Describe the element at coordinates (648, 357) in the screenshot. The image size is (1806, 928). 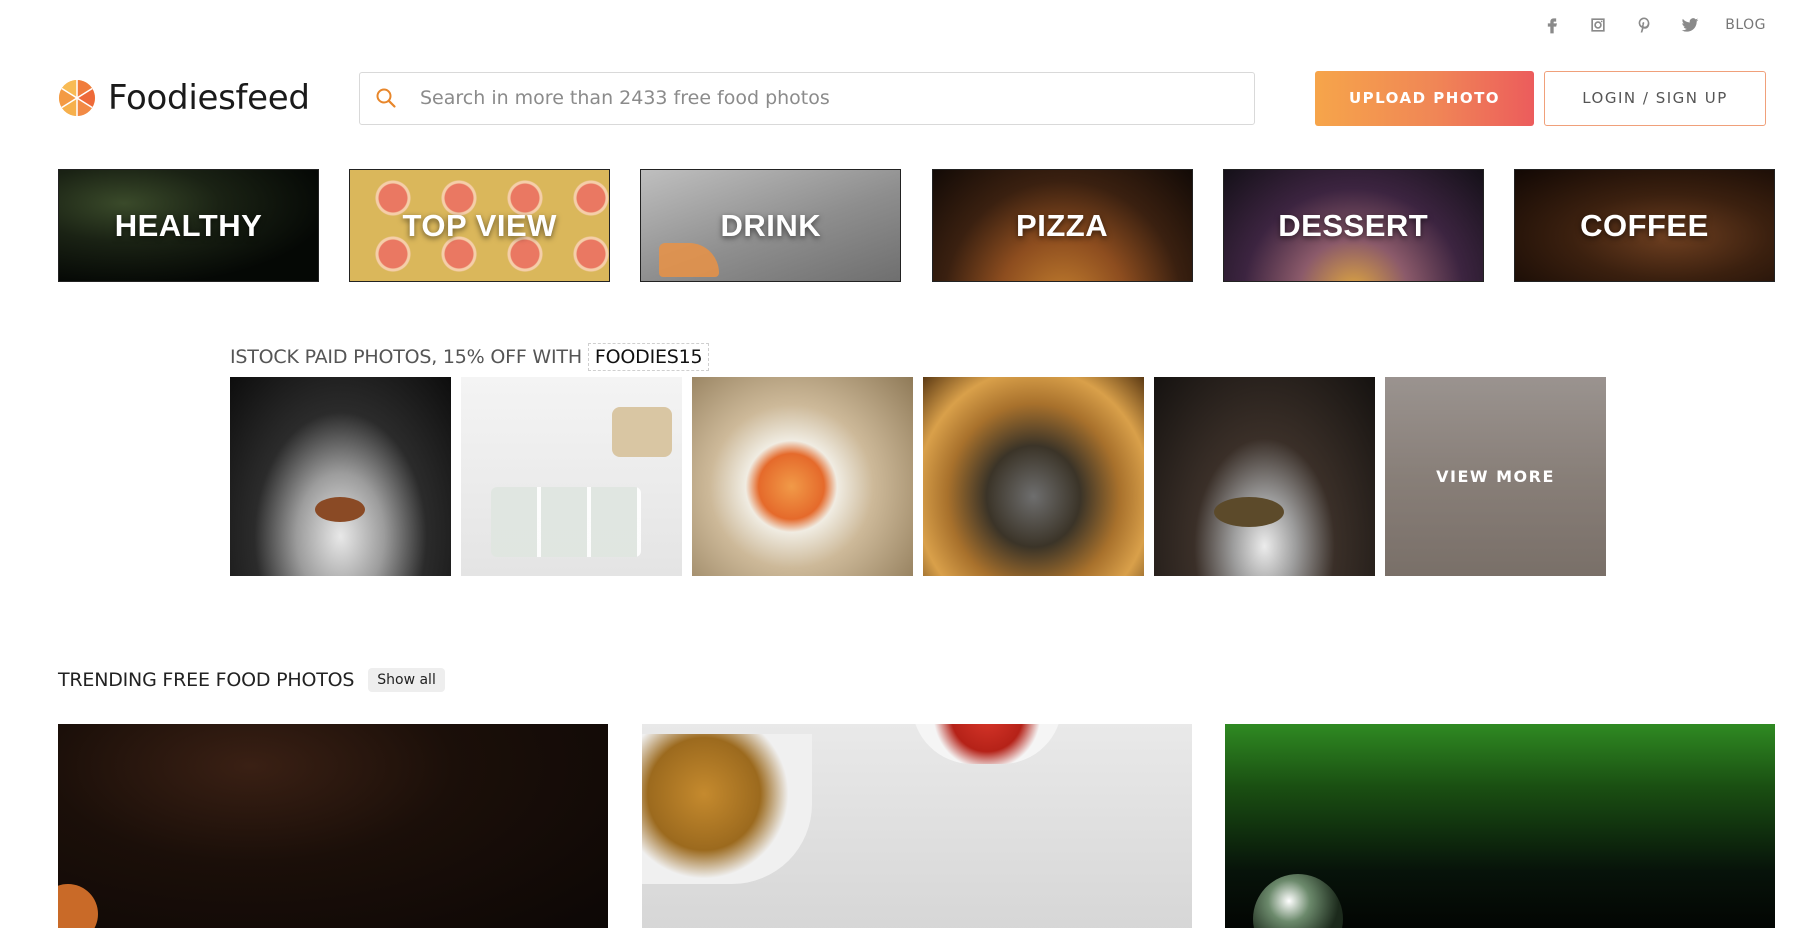
I see `promo-code: FOODIES15` at that location.